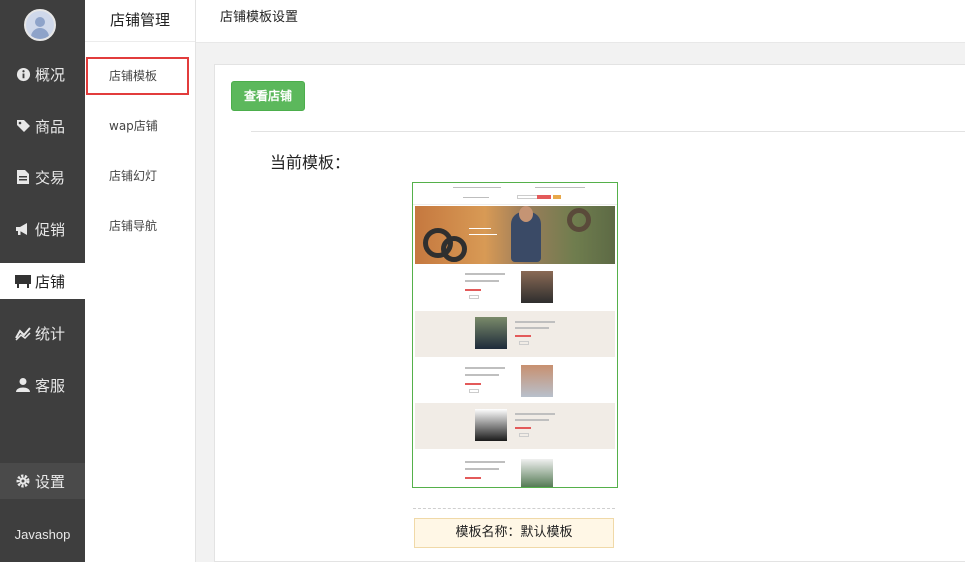 The width and height of the screenshot is (965, 562). What do you see at coordinates (140, 176) in the screenshot?
I see `subnav-item-store-slides: 店铺幻灯` at bounding box center [140, 176].